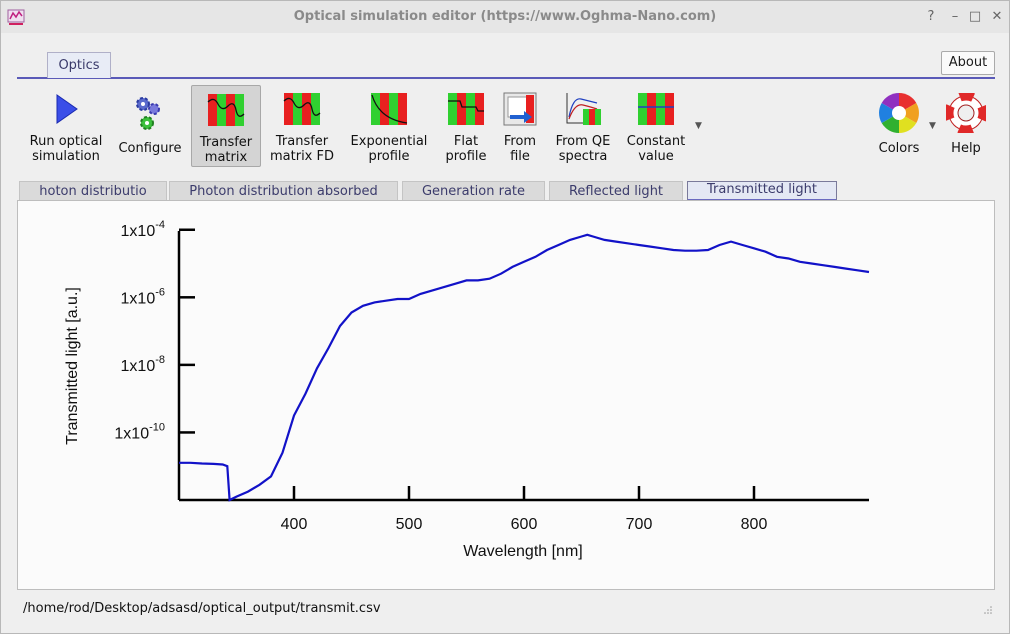  What do you see at coordinates (473, 191) in the screenshot?
I see `tab-generation-rate: Generation rate` at bounding box center [473, 191].